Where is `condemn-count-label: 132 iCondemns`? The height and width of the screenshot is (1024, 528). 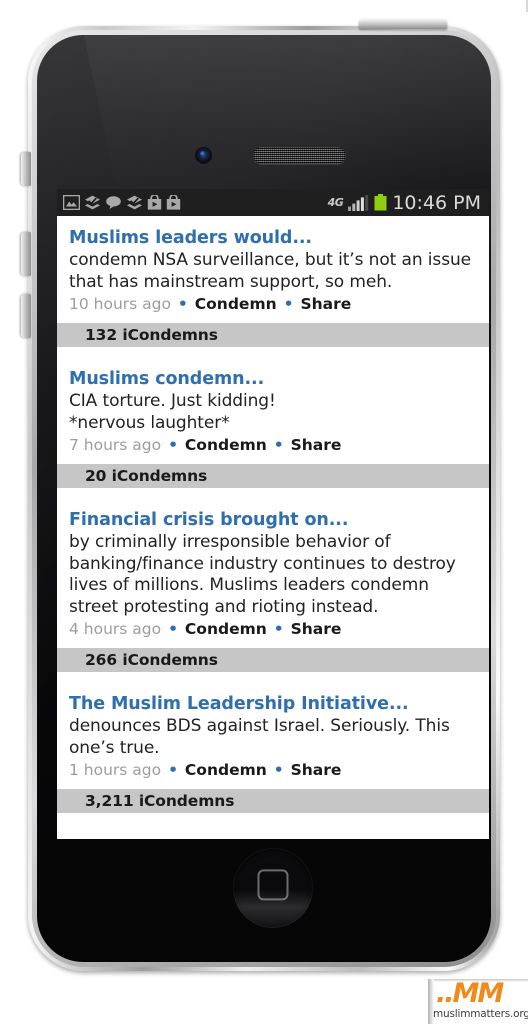
condemn-count-label: 132 iCondemns is located at coordinates (151, 335).